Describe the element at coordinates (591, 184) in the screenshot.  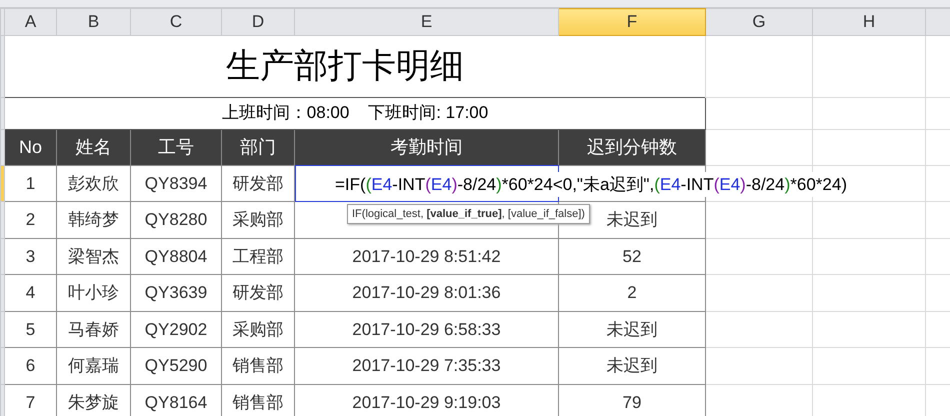
I see `formula-text: =IF((E4-INT(E4)-8/24)*60*24<0,"未a迟到",(E4-INT(E4)-8/24)*60*24)` at that location.